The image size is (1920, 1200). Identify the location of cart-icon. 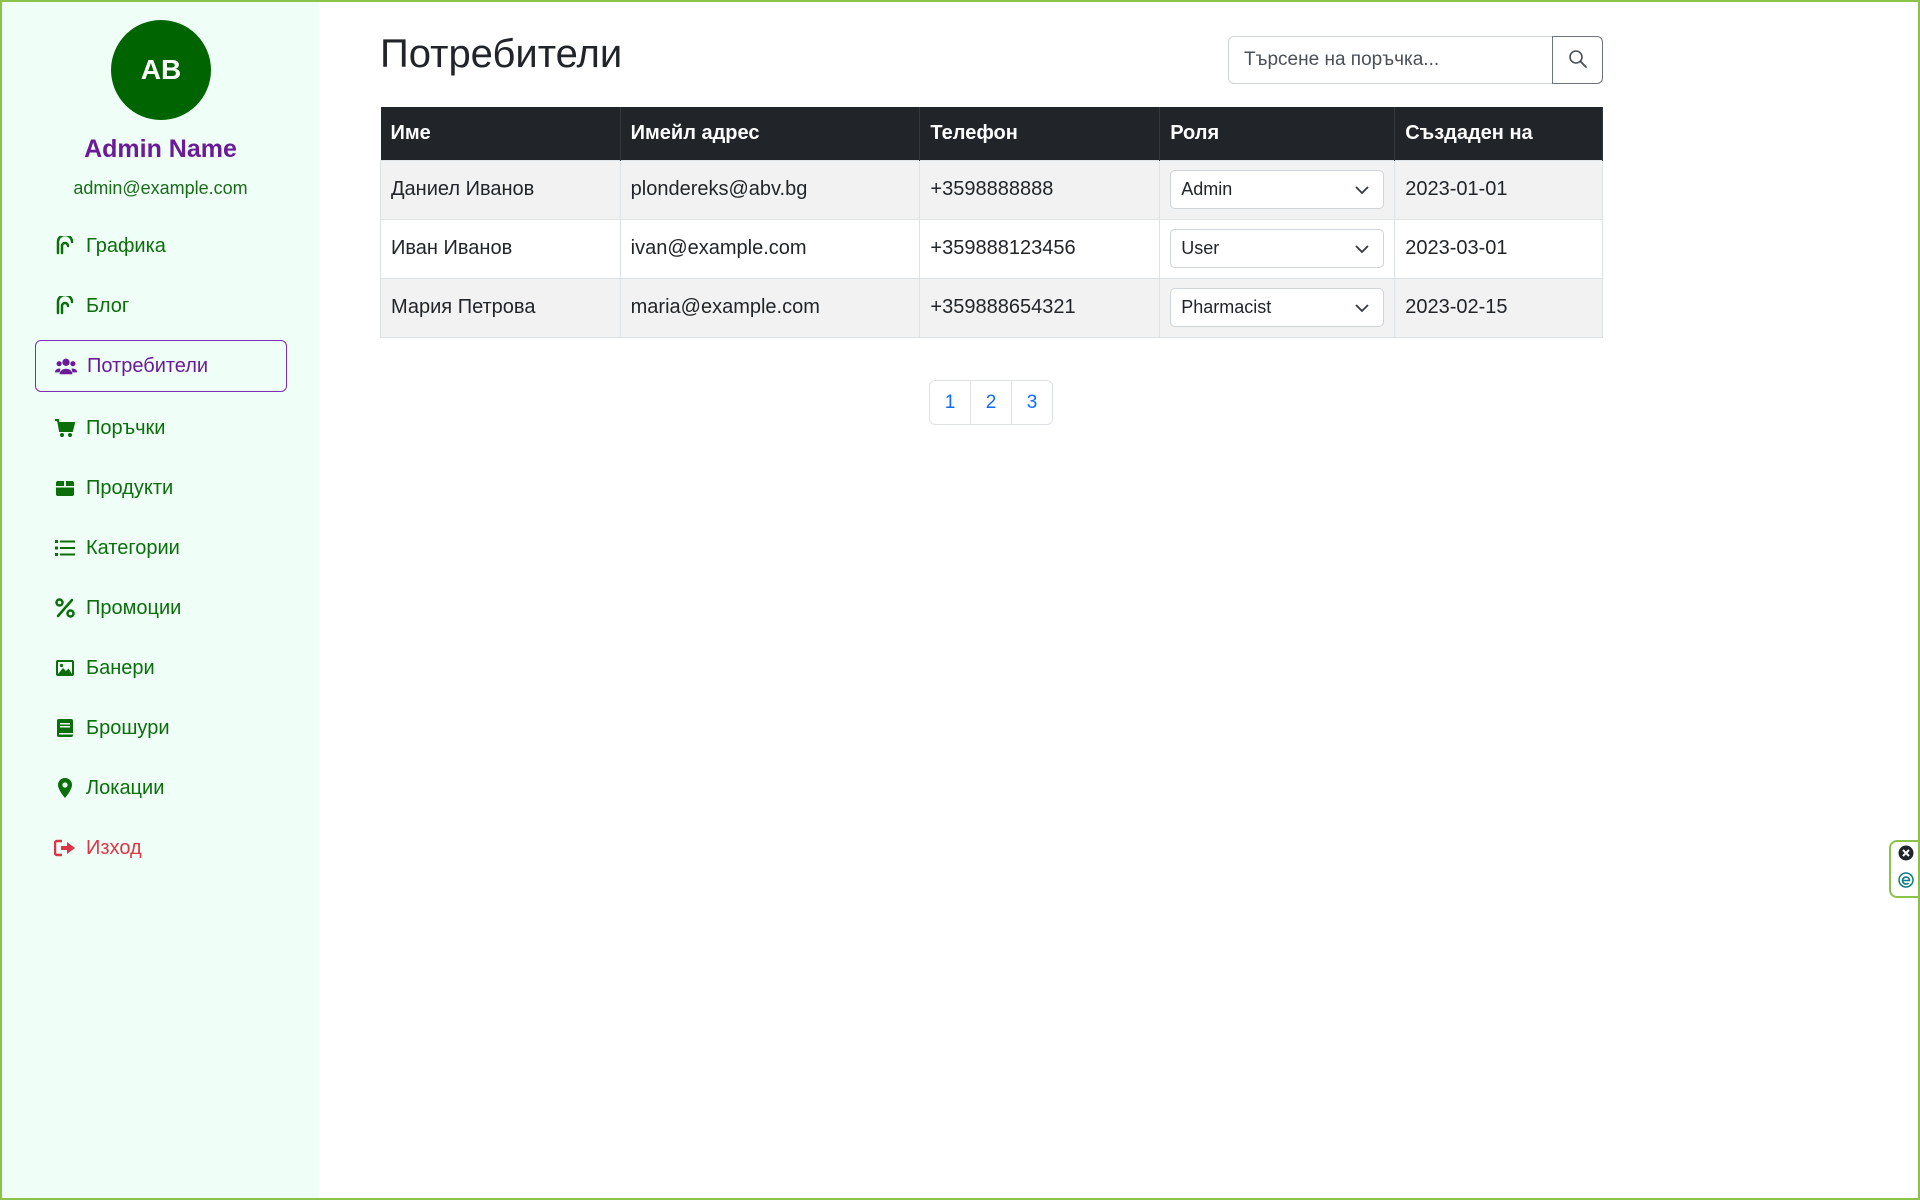
(65, 428).